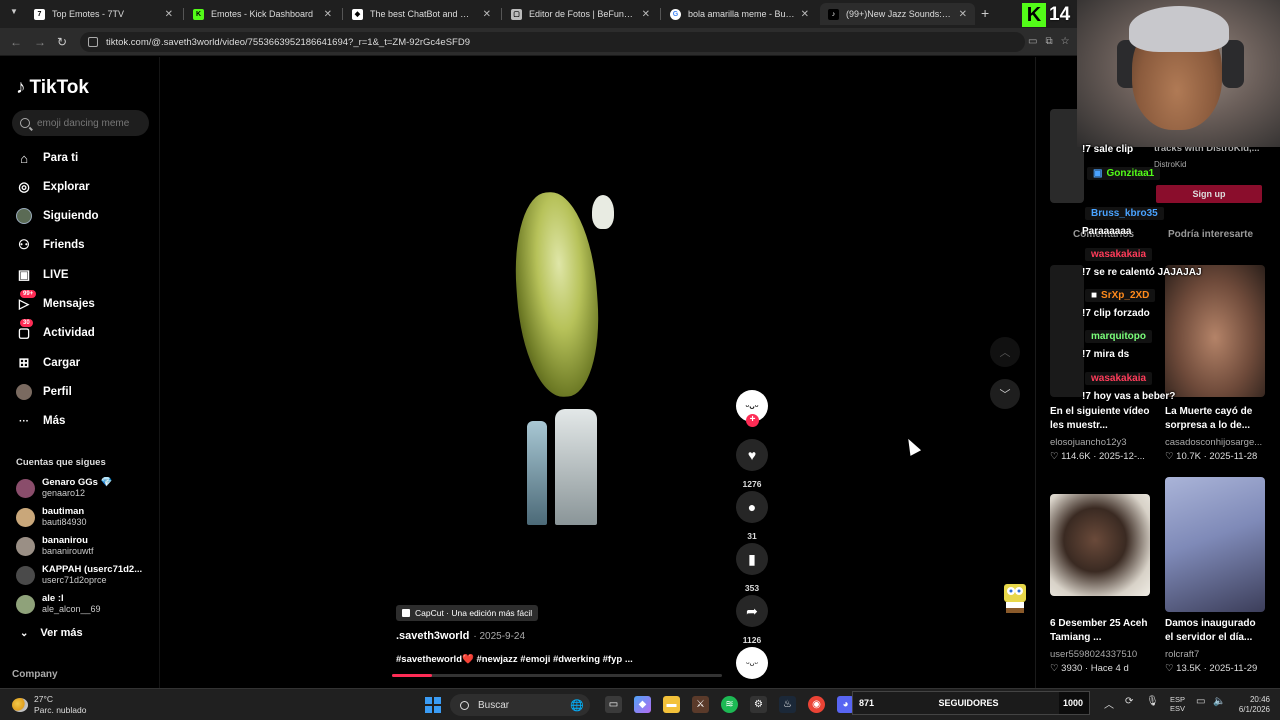 This screenshot has height=720, width=1280. I want to click on browser-tab-active: ♪ (99+)New Jazz Sounds: Saving ✕, so click(897, 14).